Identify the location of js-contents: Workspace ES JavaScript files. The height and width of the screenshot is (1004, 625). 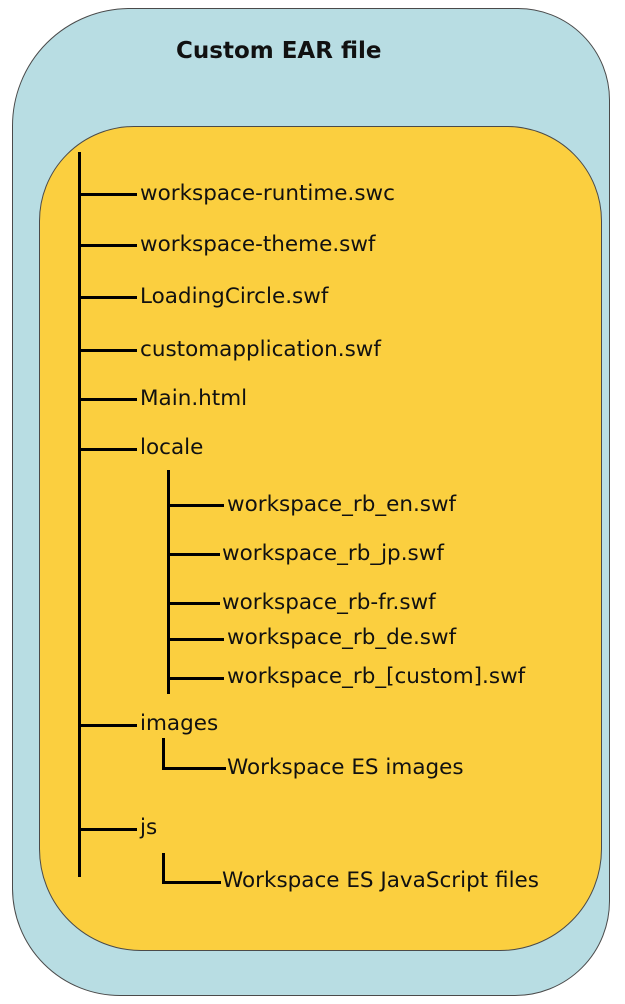
(380, 880).